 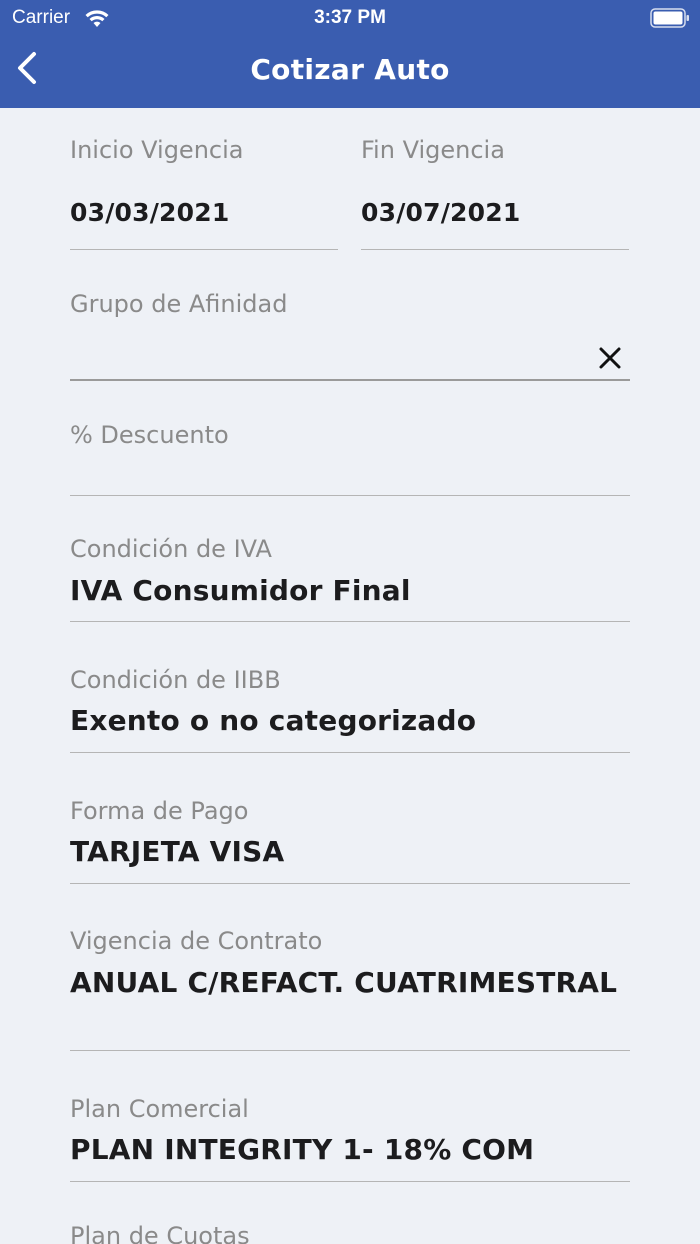 I want to click on fin-vigencia-value: 03/07/2021, so click(x=440, y=212).